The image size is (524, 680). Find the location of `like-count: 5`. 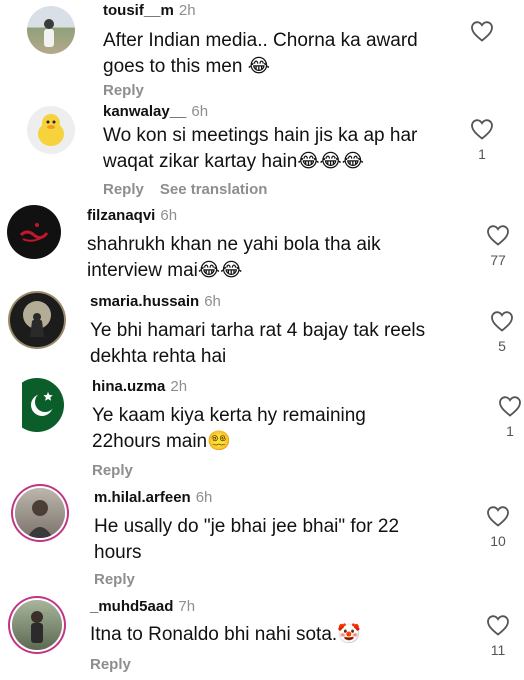

like-count: 5 is located at coordinates (502, 346).